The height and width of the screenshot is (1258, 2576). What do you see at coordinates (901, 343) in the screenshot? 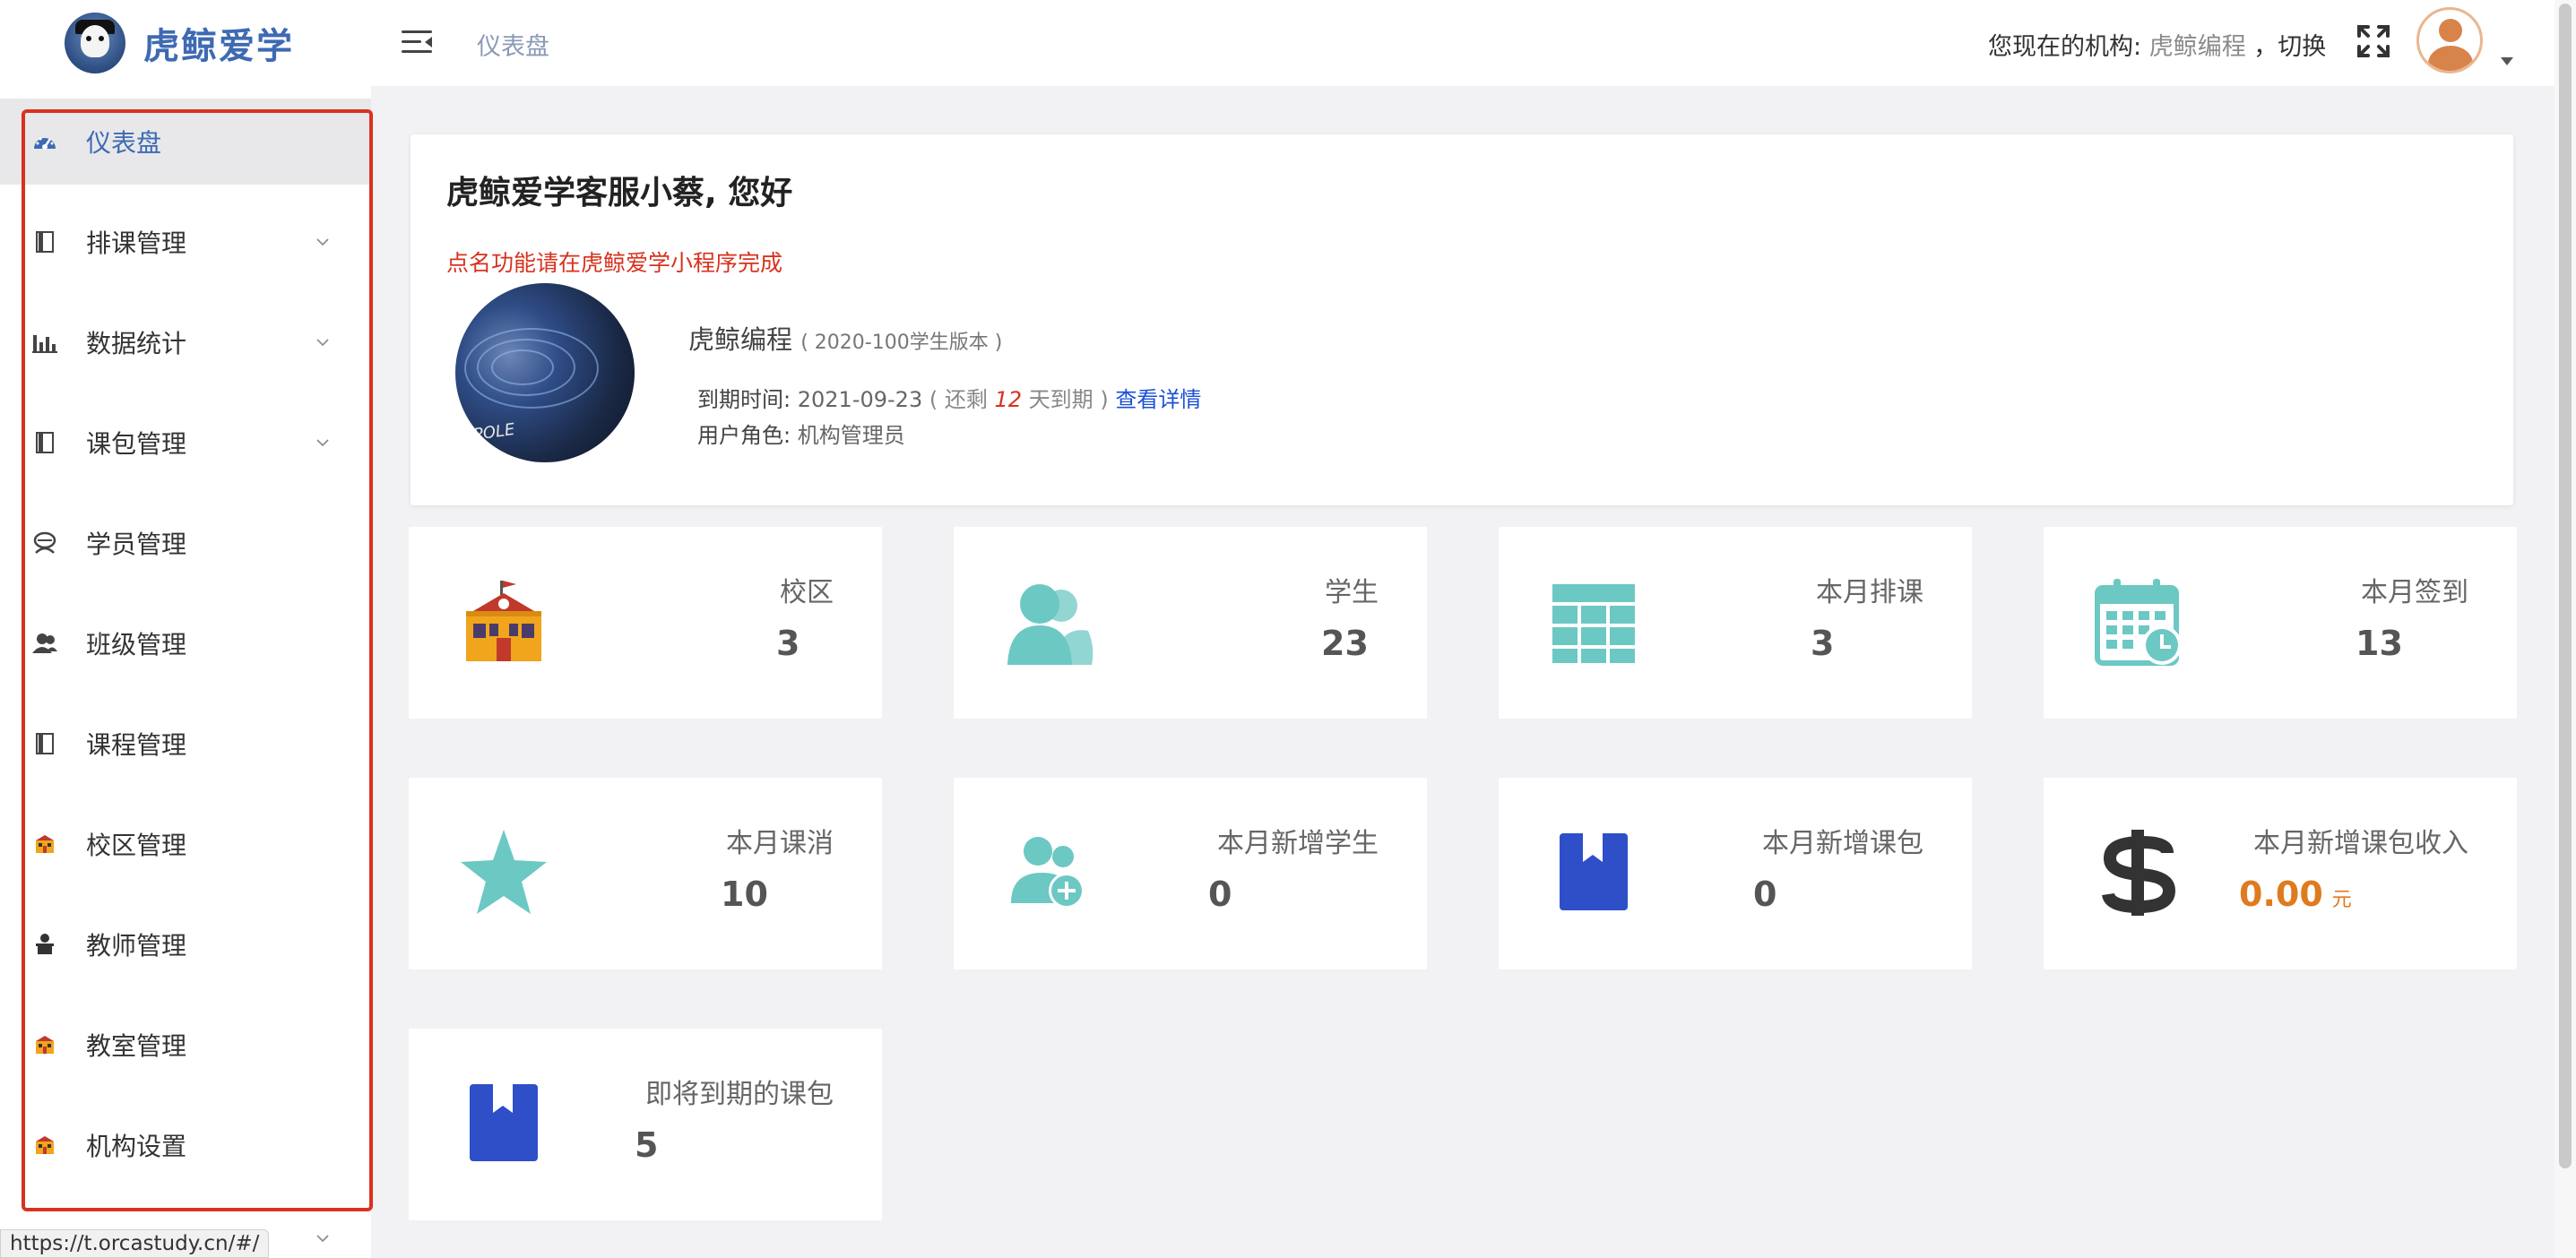
I see `org-version: ( 2020-100学生版本 )` at bounding box center [901, 343].